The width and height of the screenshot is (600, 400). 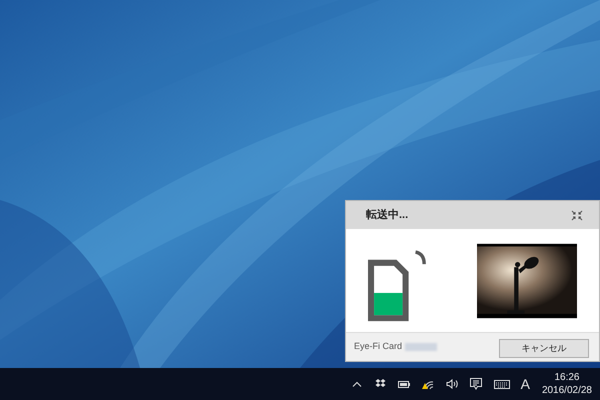 I want to click on keyboard-icon, so click(x=502, y=384).